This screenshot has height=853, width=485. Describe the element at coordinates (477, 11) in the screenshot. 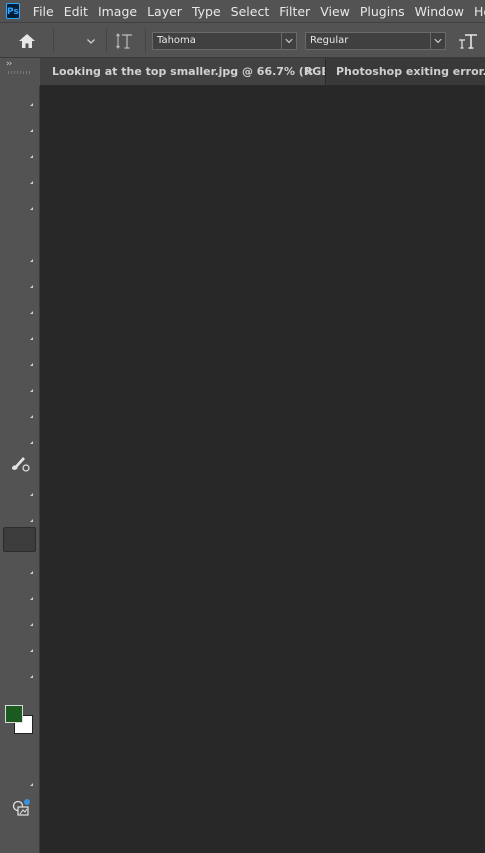

I see `menu-help: Help` at that location.